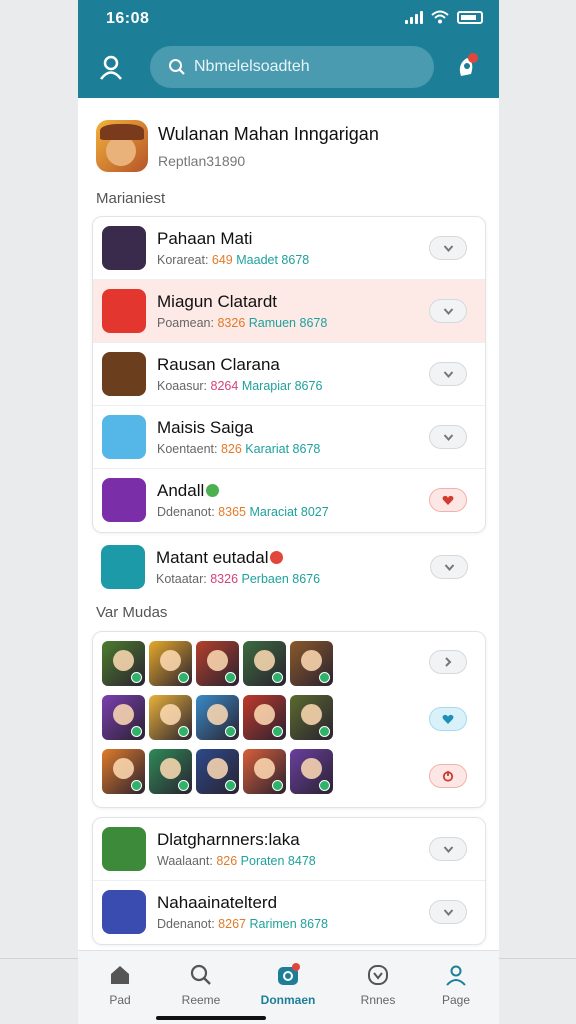 This screenshot has height=1024, width=576. Describe the element at coordinates (378, 1000) in the screenshot. I see `nav-label: Rnnes` at that location.